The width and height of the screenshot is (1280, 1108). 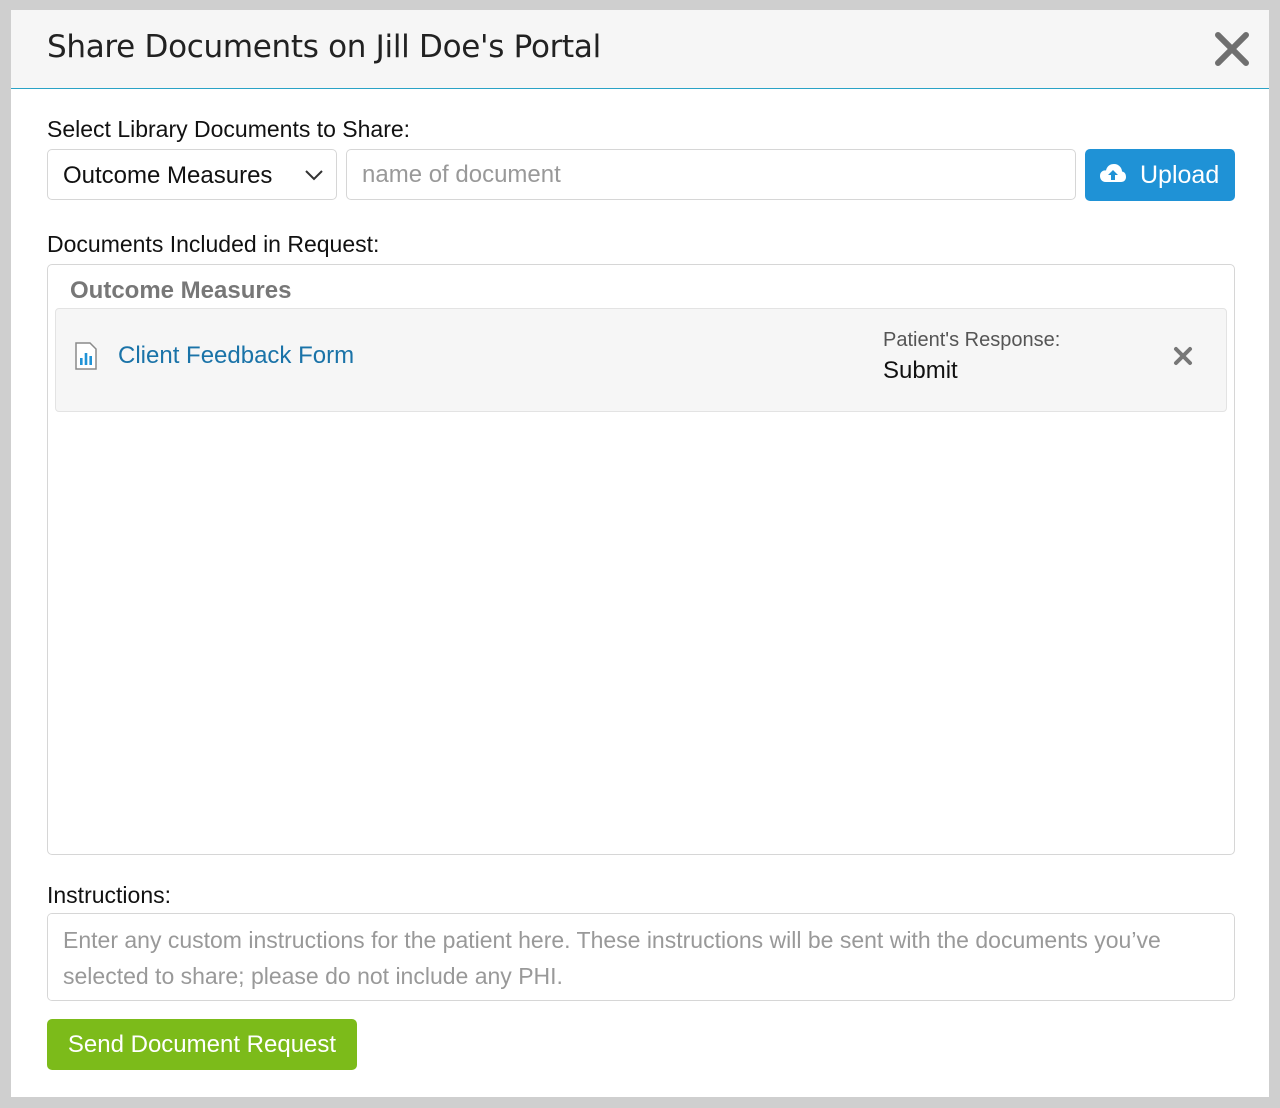 What do you see at coordinates (181, 290) in the screenshot?
I see `group-title: Outcome Measures` at bounding box center [181, 290].